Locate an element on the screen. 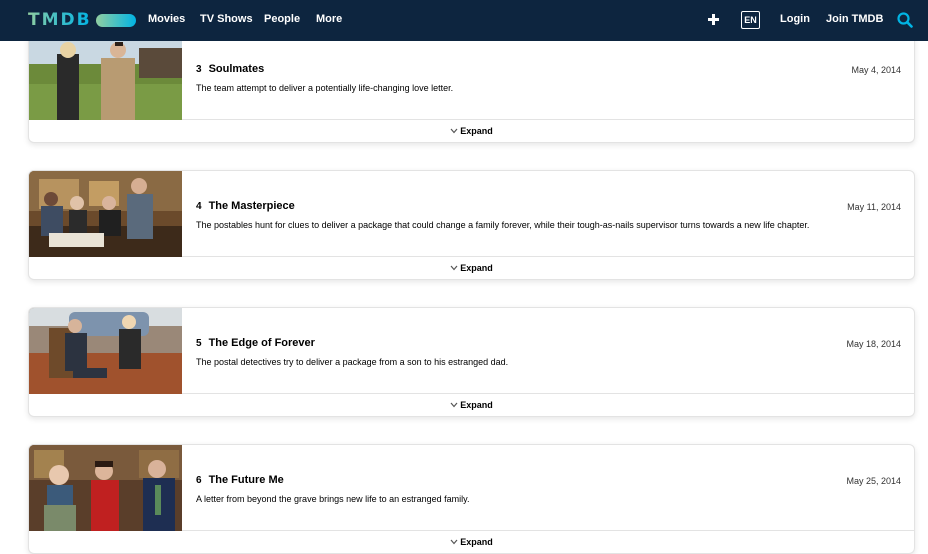 The image size is (928, 554). nav-more: More is located at coordinates (329, 19).